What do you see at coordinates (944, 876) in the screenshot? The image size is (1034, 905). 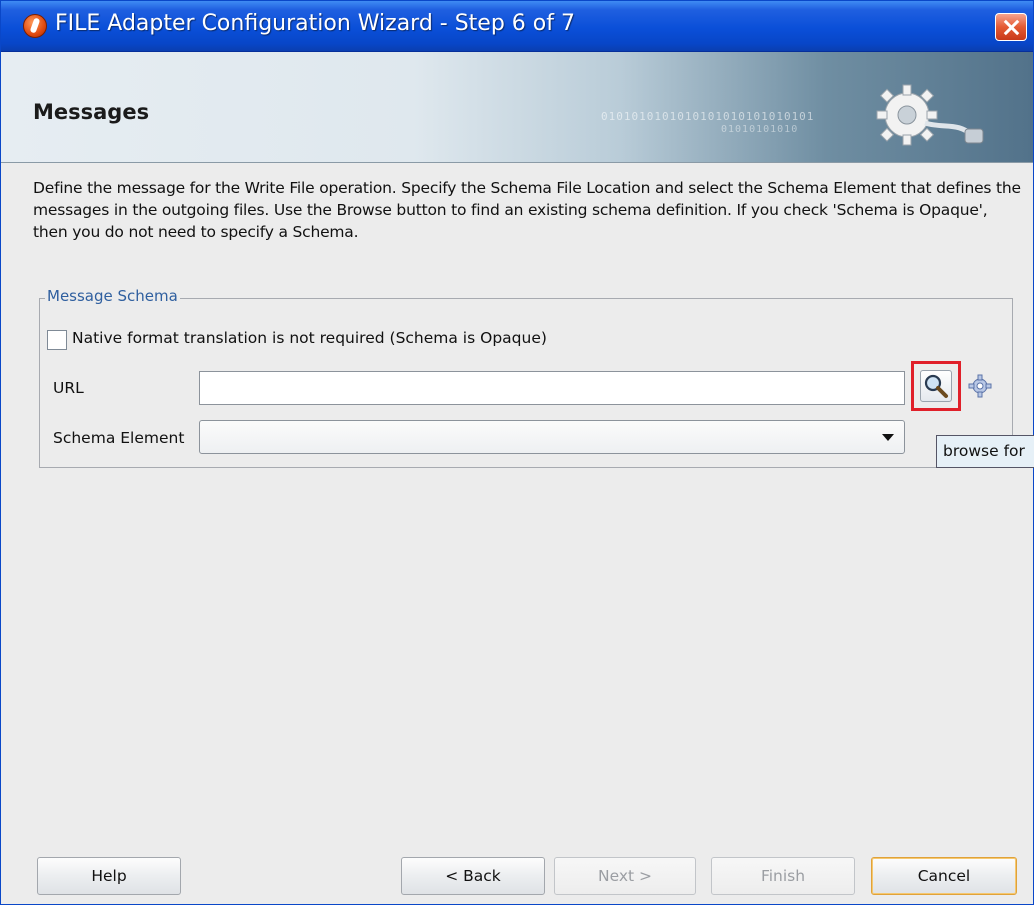 I see `cancel-button: Cancel` at bounding box center [944, 876].